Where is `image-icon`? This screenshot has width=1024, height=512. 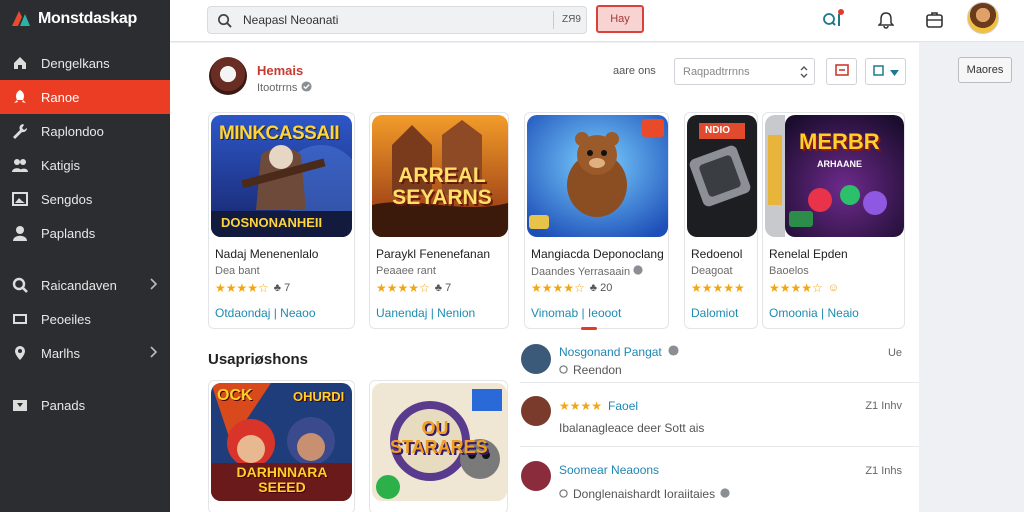 image-icon is located at coordinates (20, 199).